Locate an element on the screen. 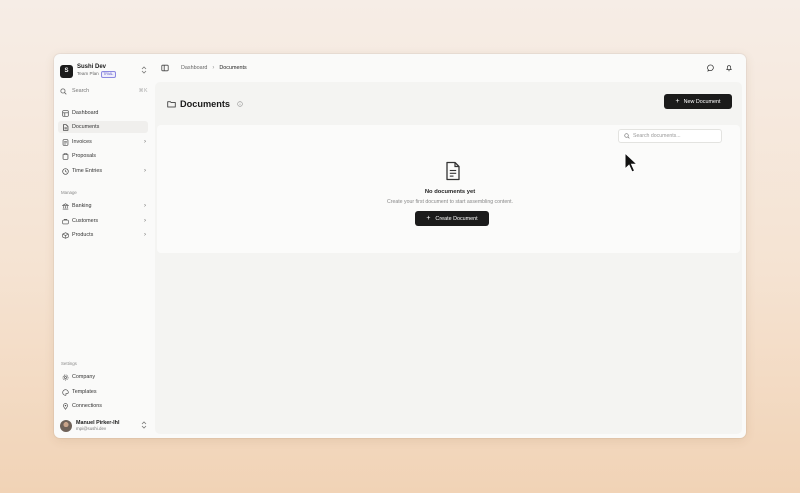 The image size is (800, 493). workspace-logo: S is located at coordinates (66, 71).